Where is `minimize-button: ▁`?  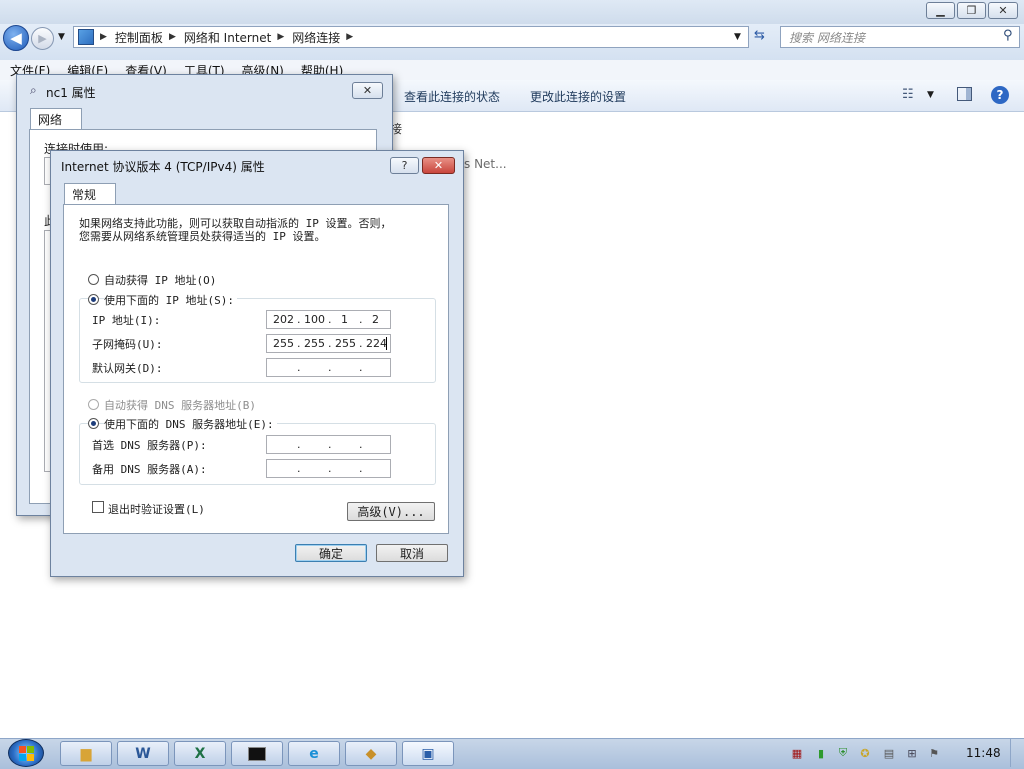
minimize-button: ▁ is located at coordinates (940, 10).